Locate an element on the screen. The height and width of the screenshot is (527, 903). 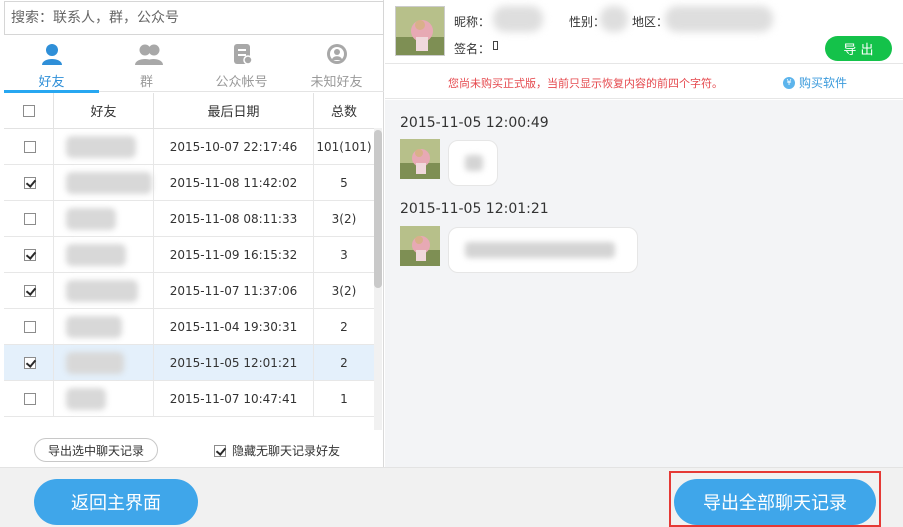
last-date-cell: 2015-11-08 11:42:02 is located at coordinates (234, 182).